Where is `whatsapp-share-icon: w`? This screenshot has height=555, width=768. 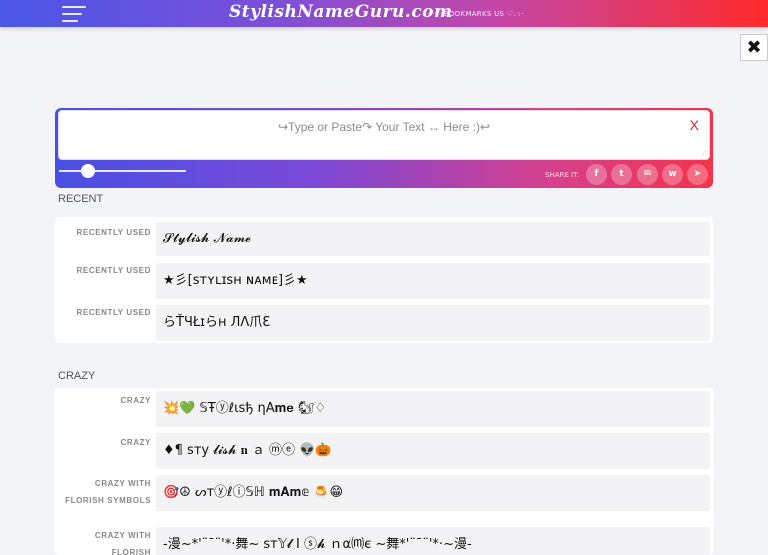 whatsapp-share-icon: w is located at coordinates (672, 174).